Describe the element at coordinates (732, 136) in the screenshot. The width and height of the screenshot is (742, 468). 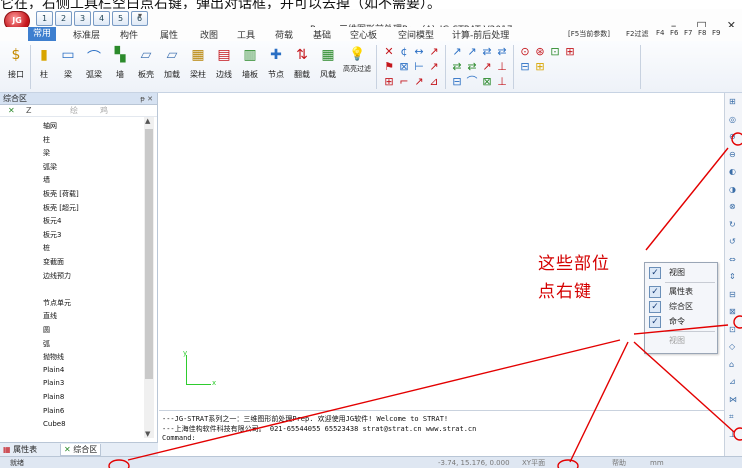
I see `right-tool-icon: ⊕` at that location.